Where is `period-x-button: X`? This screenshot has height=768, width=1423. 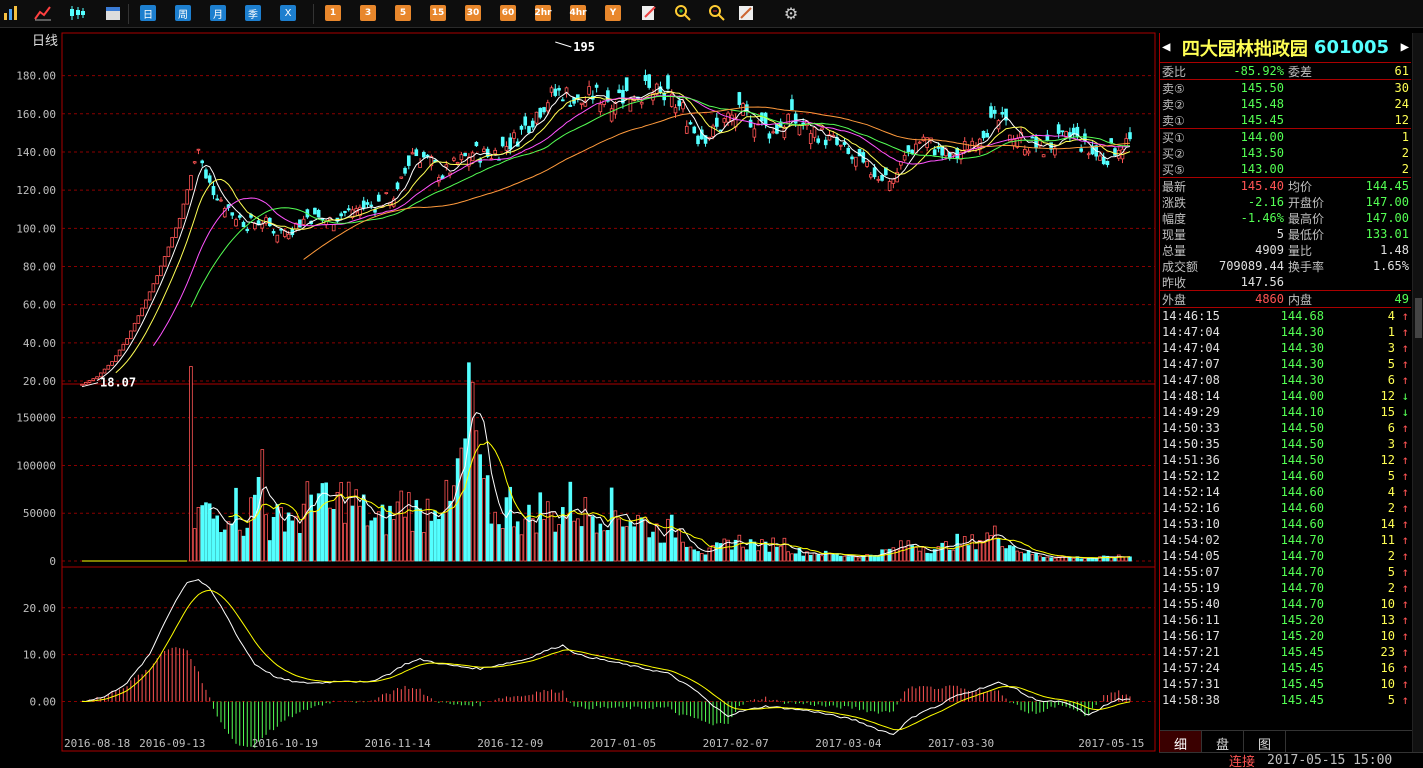
period-x-button: X is located at coordinates (288, 13).